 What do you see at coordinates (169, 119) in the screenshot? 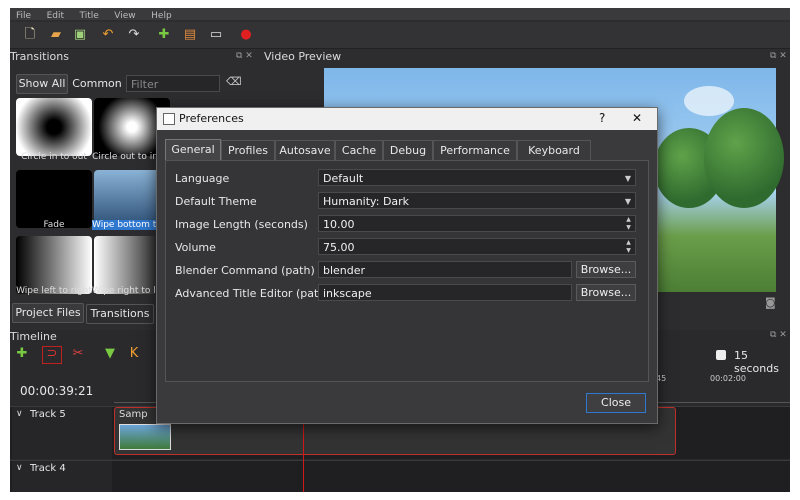
I see `dialog-app-icon` at bounding box center [169, 119].